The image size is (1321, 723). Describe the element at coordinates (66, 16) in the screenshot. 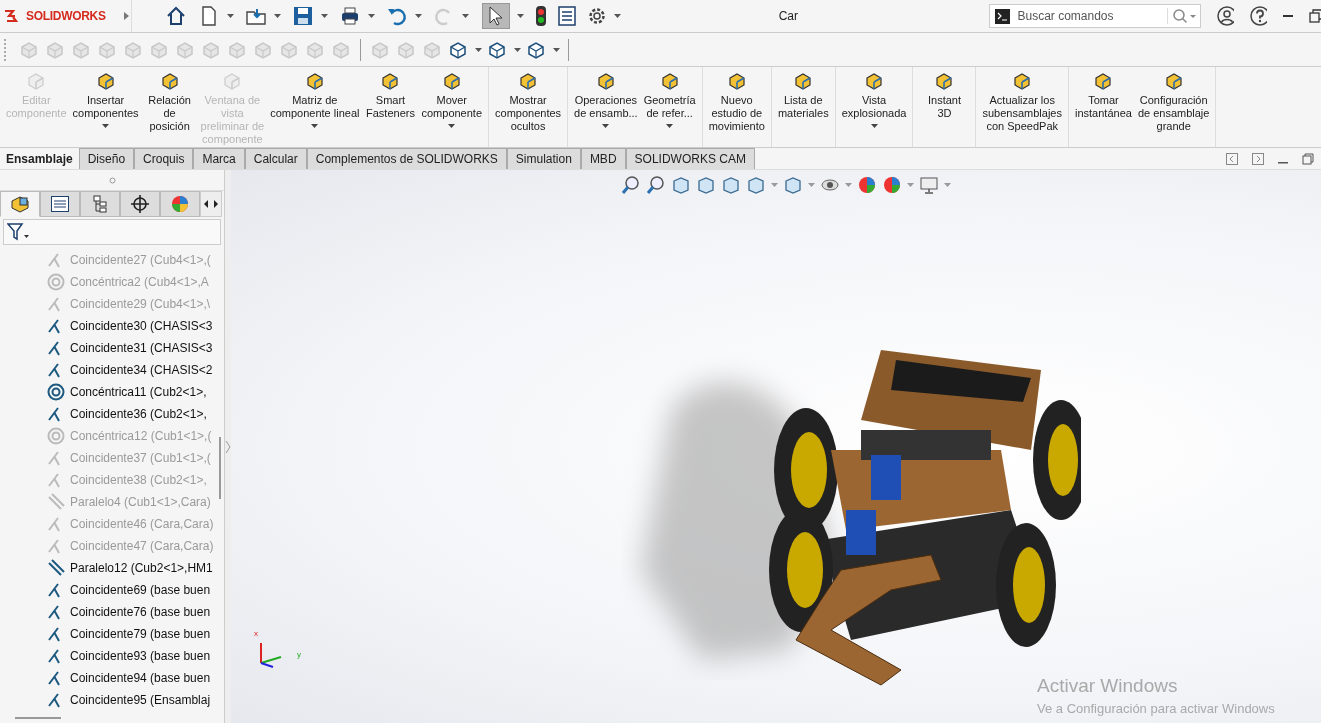

I see `app-logo: SOLIDWORKS` at that location.